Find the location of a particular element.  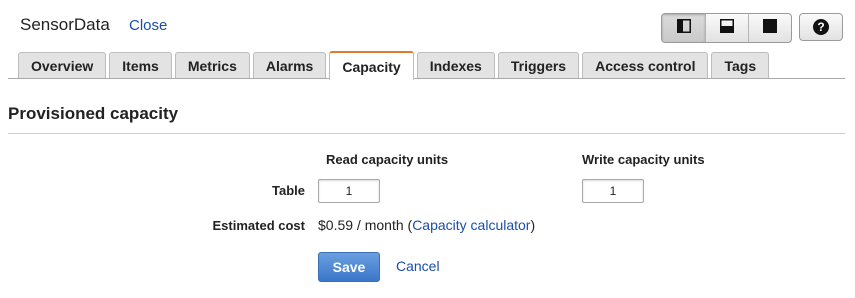

split-bottom-panel-icon is located at coordinates (727, 28).